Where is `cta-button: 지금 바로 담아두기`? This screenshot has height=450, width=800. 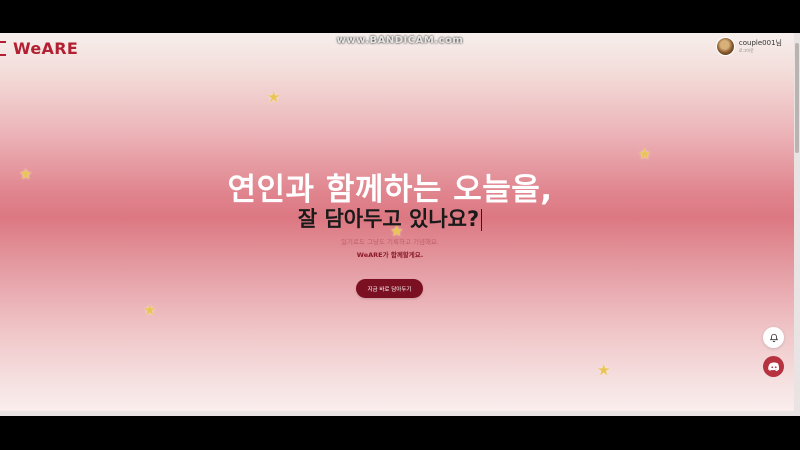 cta-button: 지금 바로 담아두기 is located at coordinates (389, 288).